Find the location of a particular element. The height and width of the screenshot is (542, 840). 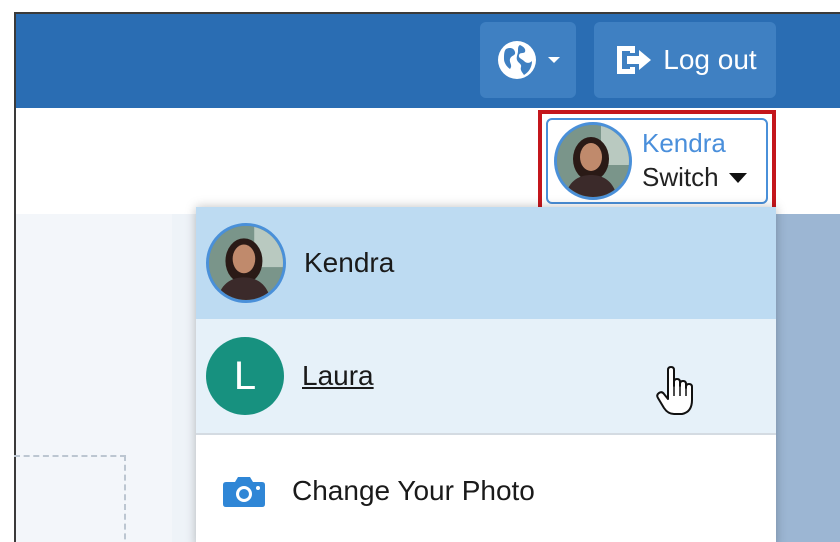

logout-label: Log out is located at coordinates (710, 59).